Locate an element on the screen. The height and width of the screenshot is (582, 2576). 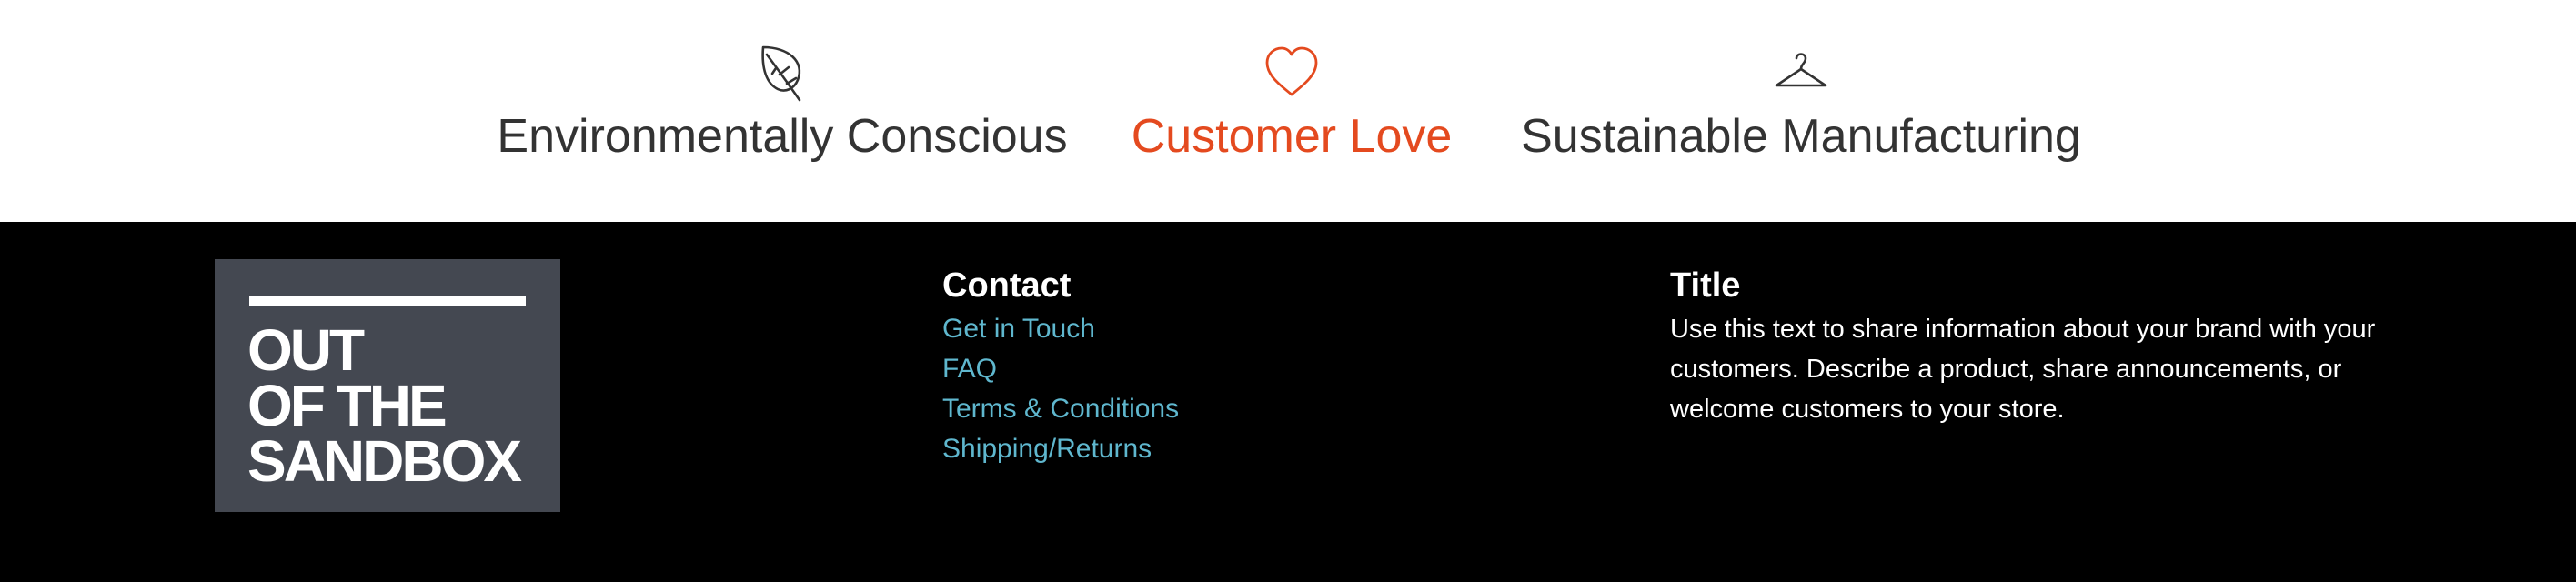
link-terms-conditions: Terms & Conditions is located at coordinates (1060, 409).